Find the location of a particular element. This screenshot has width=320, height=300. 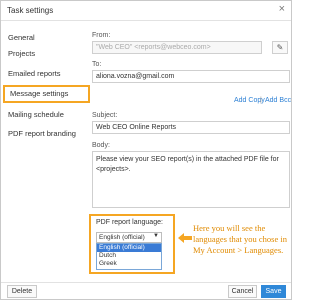

cancel-button: Cancel is located at coordinates (242, 291).